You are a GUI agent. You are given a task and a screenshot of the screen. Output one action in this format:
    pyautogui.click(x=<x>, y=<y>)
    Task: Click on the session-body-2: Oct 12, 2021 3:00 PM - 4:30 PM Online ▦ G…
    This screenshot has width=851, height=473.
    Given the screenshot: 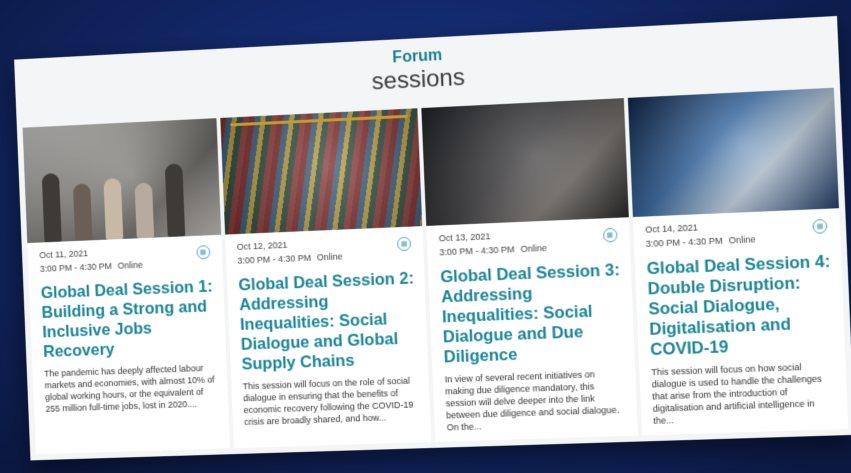 What is the action you would take?
    pyautogui.click(x=328, y=331)
    